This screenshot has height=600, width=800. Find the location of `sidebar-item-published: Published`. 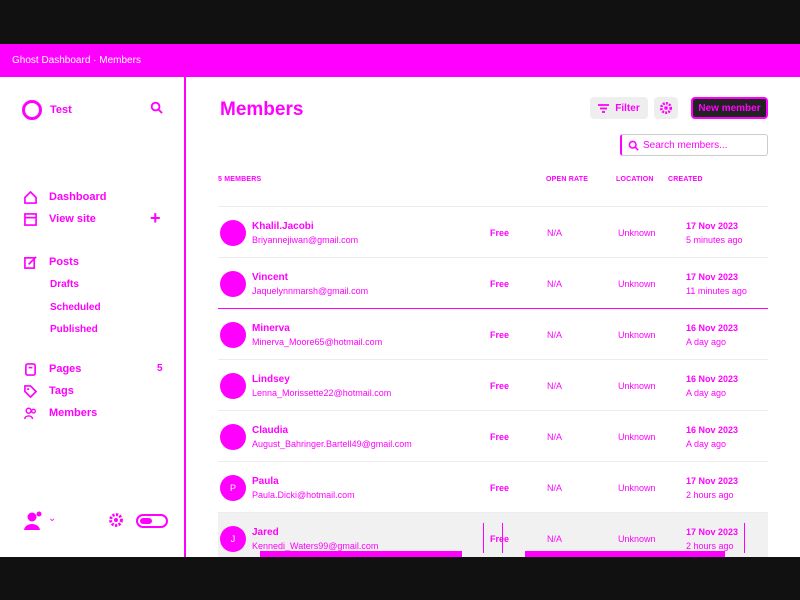

sidebar-item-published: Published is located at coordinates (74, 331).